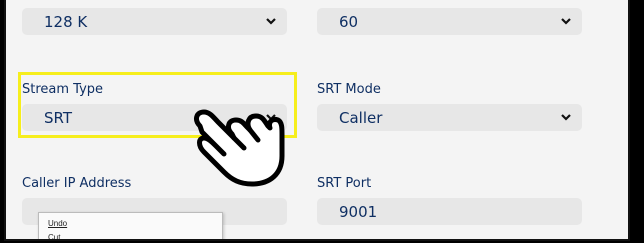 Image resolution: width=644 pixels, height=243 pixels. What do you see at coordinates (349, 89) in the screenshot?
I see `srt-mode-label: SRT Mode` at bounding box center [349, 89].